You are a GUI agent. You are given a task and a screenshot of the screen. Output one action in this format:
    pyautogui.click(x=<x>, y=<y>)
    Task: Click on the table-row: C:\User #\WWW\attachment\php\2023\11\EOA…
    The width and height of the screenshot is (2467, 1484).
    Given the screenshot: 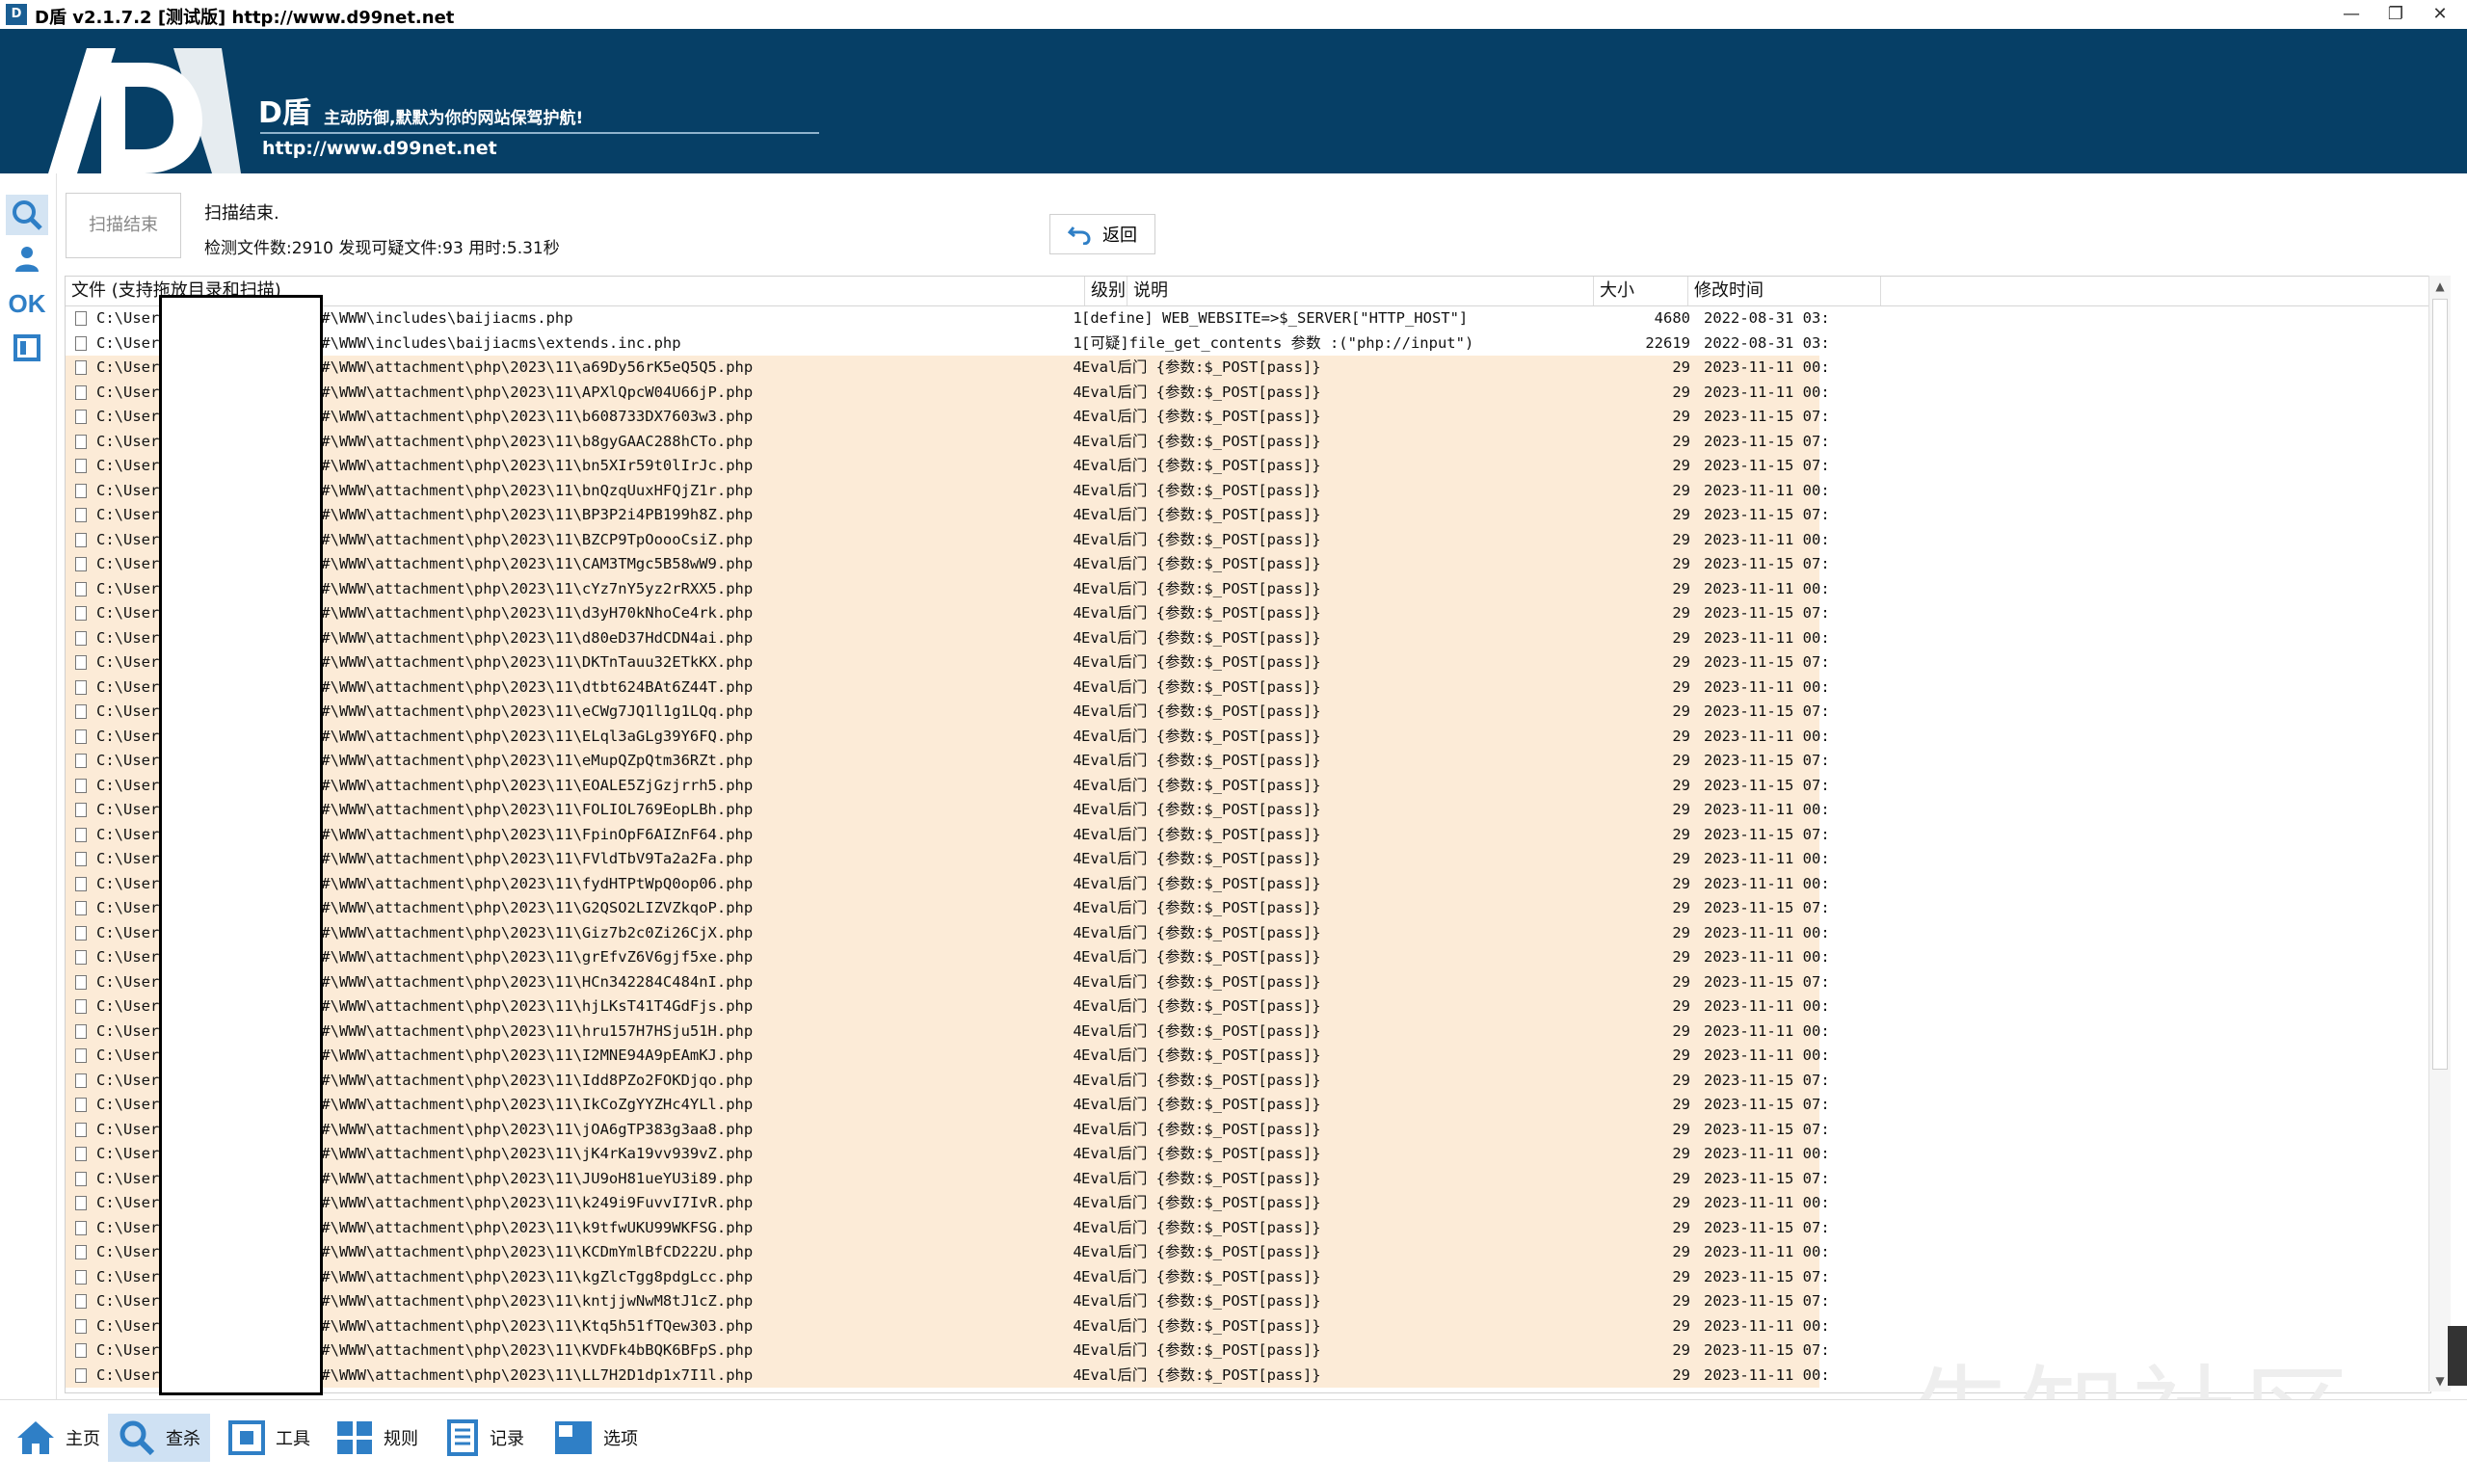 What is the action you would take?
    pyautogui.click(x=947, y=785)
    